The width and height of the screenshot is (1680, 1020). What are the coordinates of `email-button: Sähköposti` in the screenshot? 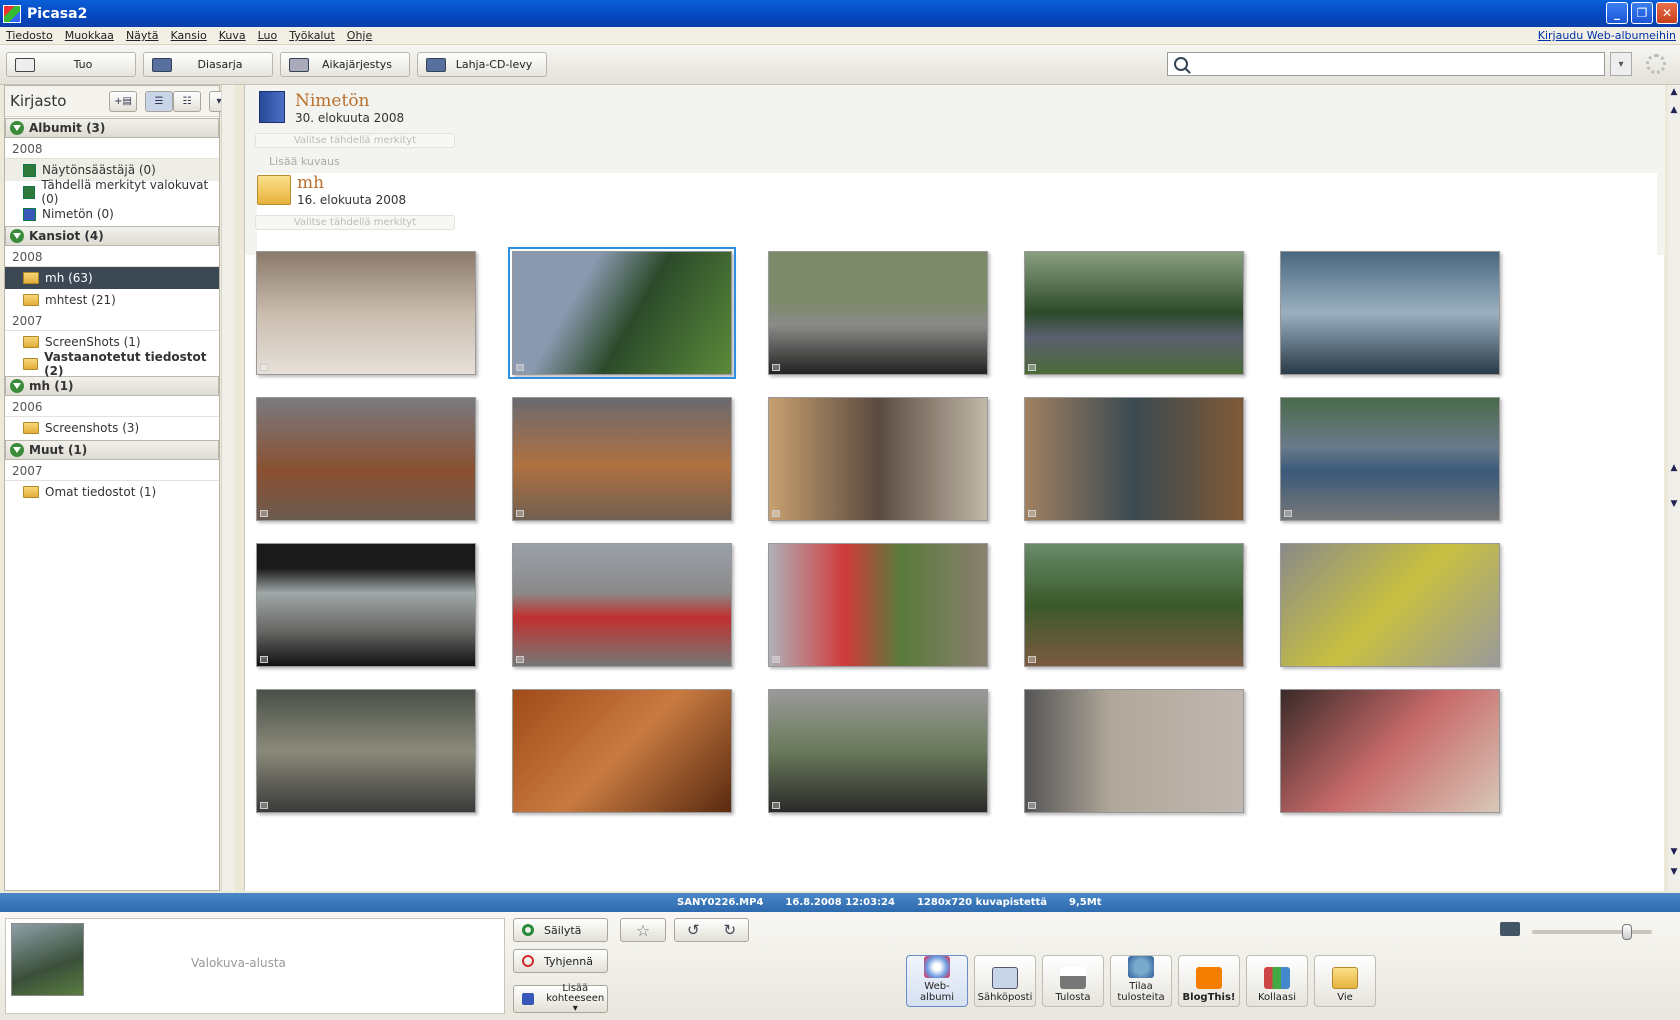 It's located at (1005, 981).